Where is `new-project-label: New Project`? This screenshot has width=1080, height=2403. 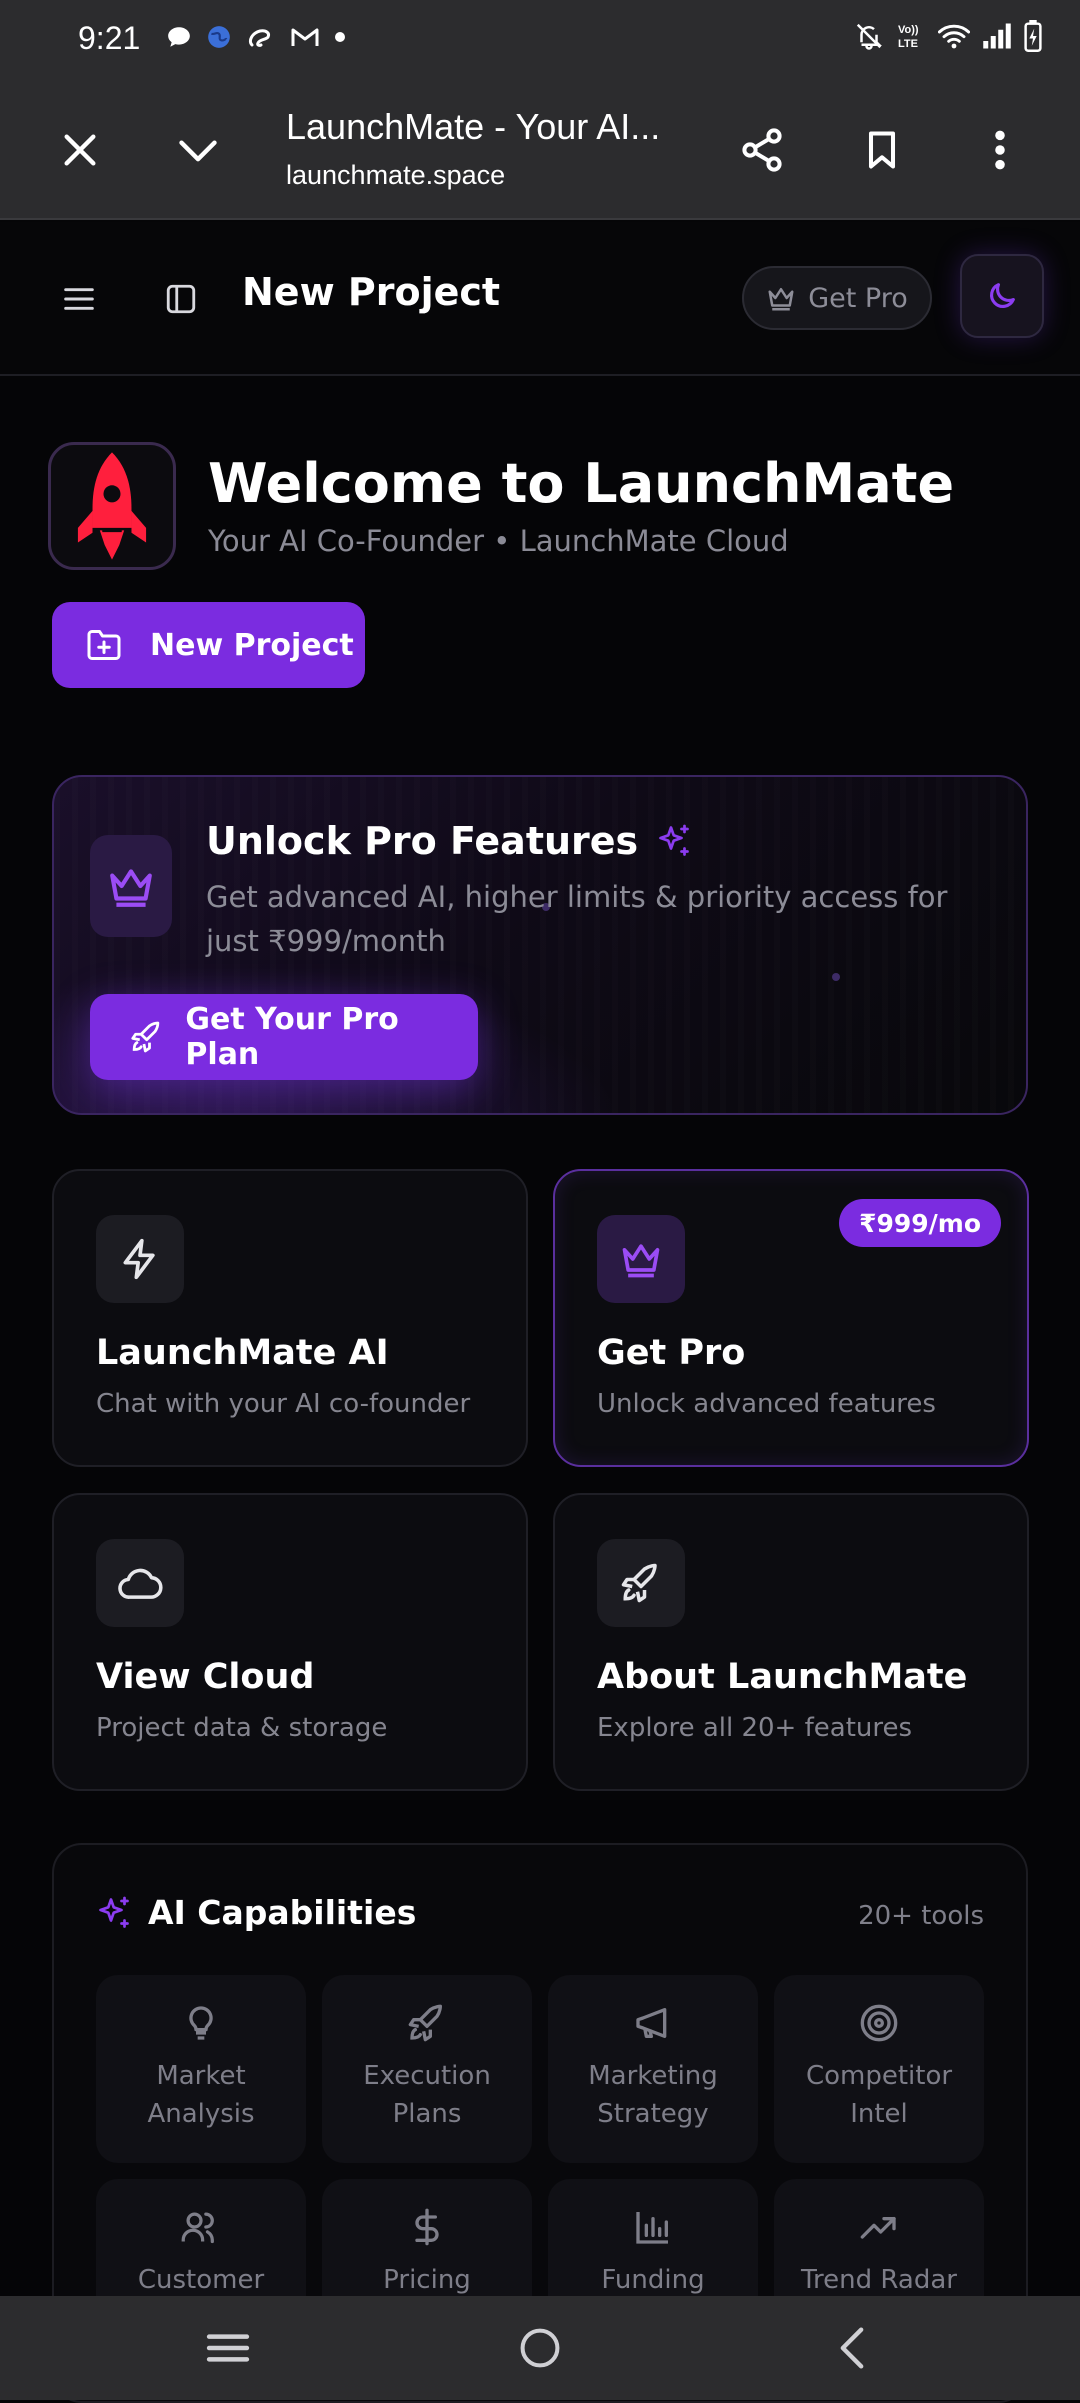
new-project-label: New Project is located at coordinates (252, 645).